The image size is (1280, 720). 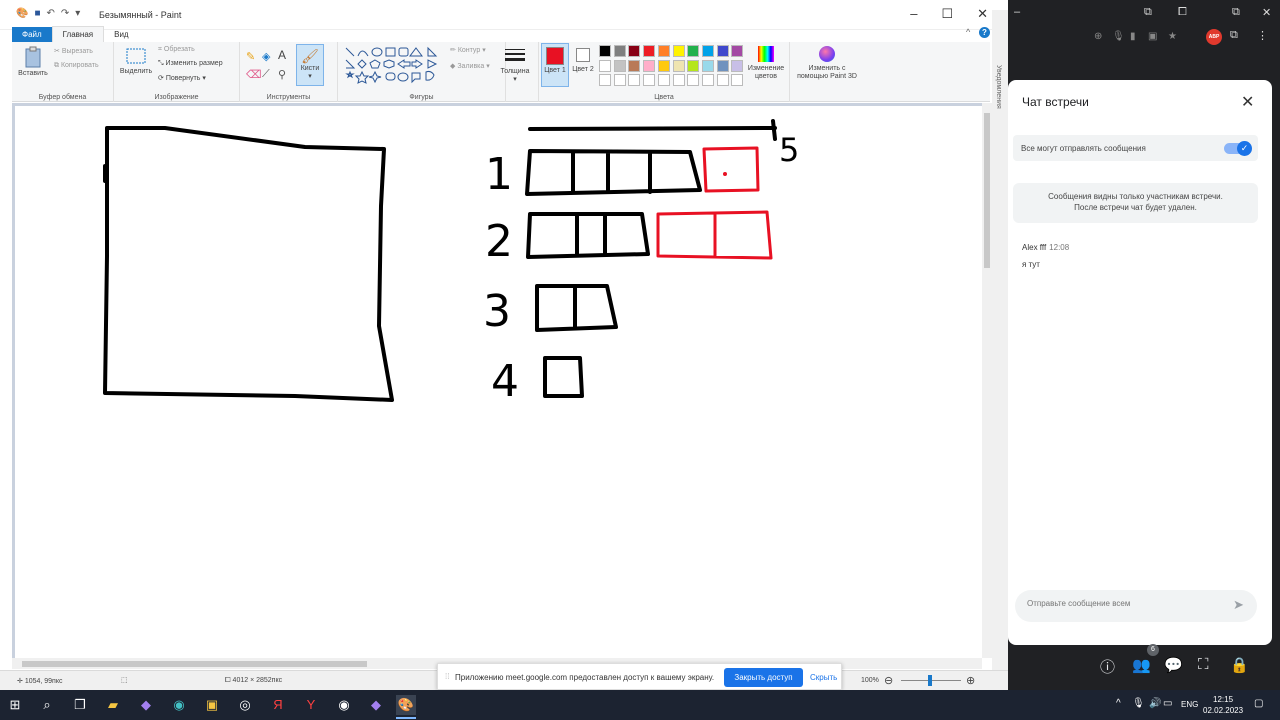 I want to click on size-button: Толщина ▾, so click(x=515, y=64).